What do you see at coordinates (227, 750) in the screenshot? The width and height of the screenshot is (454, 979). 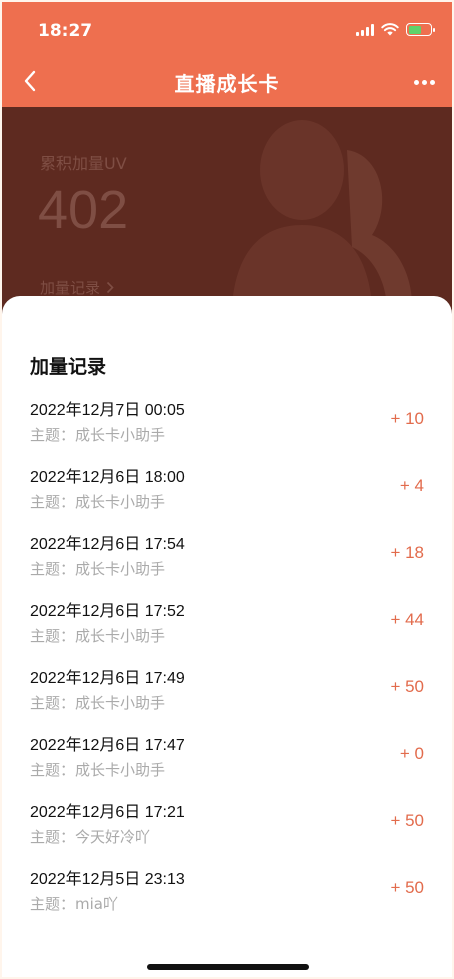 I see `list-item: 2022年12月6日 17:47 主题：成长卡小助手 + 0` at bounding box center [227, 750].